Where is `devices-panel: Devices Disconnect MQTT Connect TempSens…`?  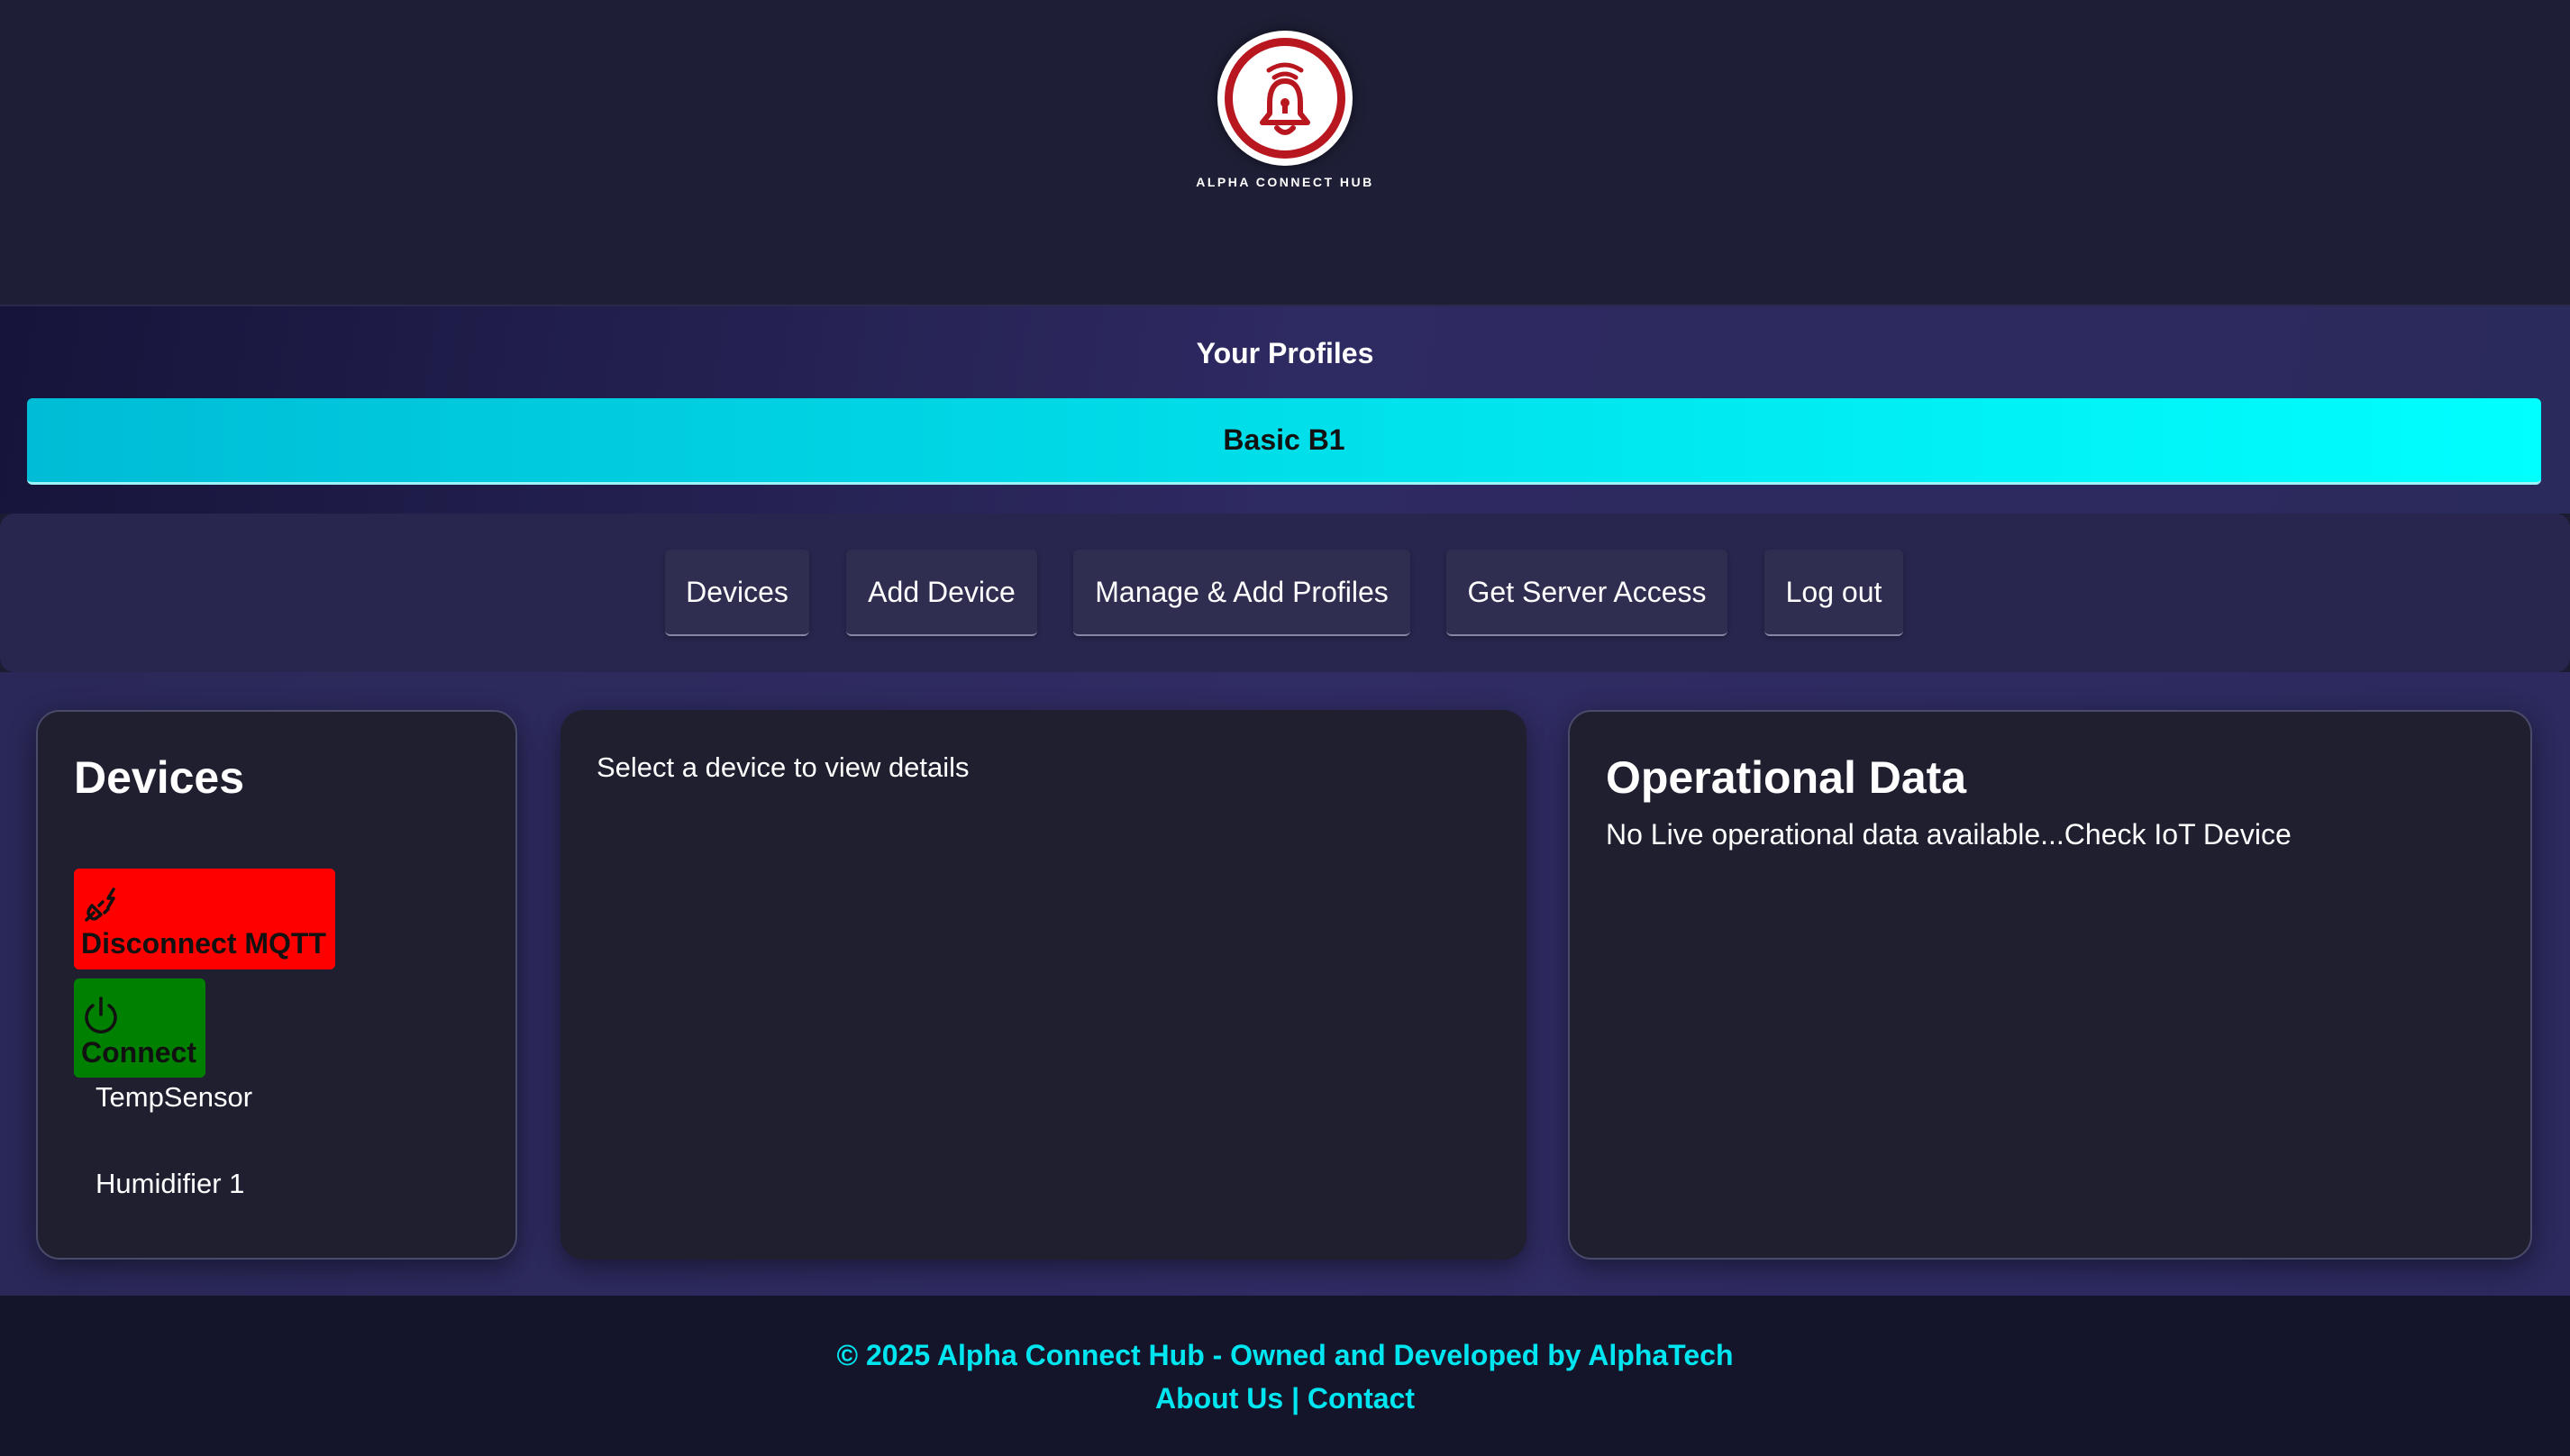
devices-panel: Devices Disconnect MQTT Connect TempSens… is located at coordinates (277, 985).